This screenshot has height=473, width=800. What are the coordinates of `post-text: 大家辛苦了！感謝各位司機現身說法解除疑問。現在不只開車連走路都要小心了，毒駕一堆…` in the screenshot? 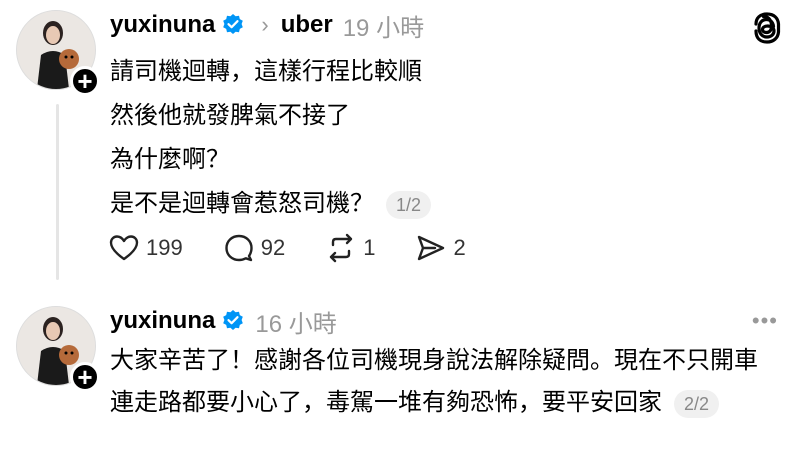 It's located at (434, 381).